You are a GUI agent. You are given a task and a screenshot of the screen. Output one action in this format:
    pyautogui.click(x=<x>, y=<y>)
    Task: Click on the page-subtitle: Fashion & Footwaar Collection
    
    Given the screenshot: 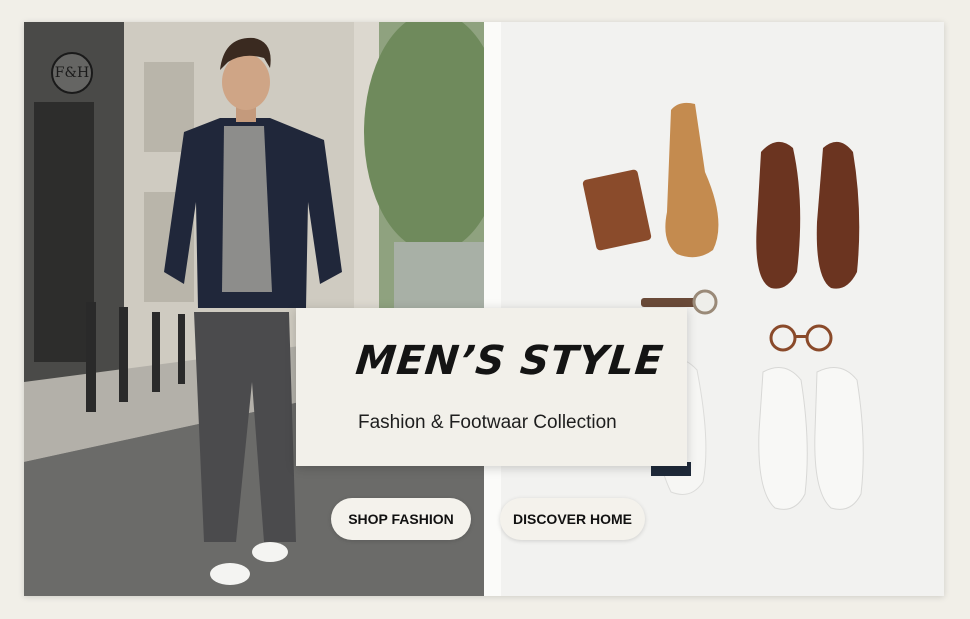 What is the action you would take?
    pyautogui.click(x=487, y=422)
    